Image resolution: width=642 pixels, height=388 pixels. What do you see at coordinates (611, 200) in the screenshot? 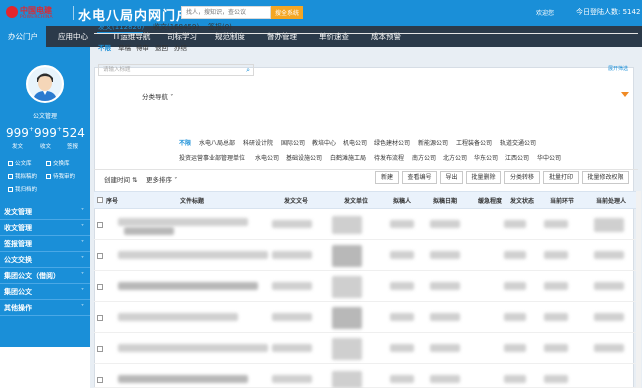
I see `col-current-handler: 当前处理人` at bounding box center [611, 200].